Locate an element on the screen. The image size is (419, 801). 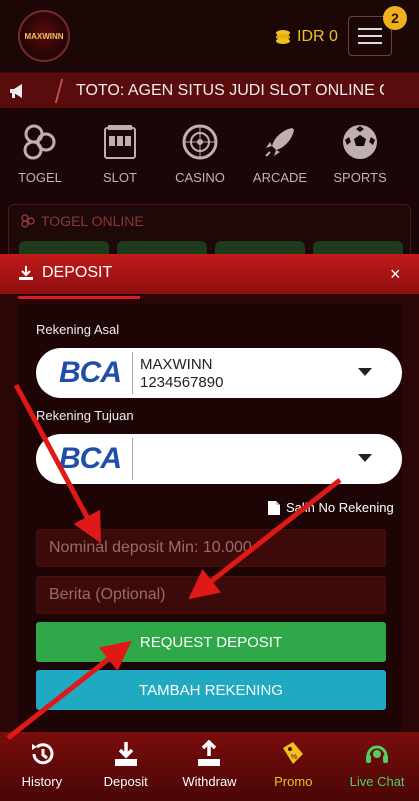
announcement-text: TOTO: AGEN SITUS JUDI SLOT ONLINE GACOR is located at coordinates (230, 90).